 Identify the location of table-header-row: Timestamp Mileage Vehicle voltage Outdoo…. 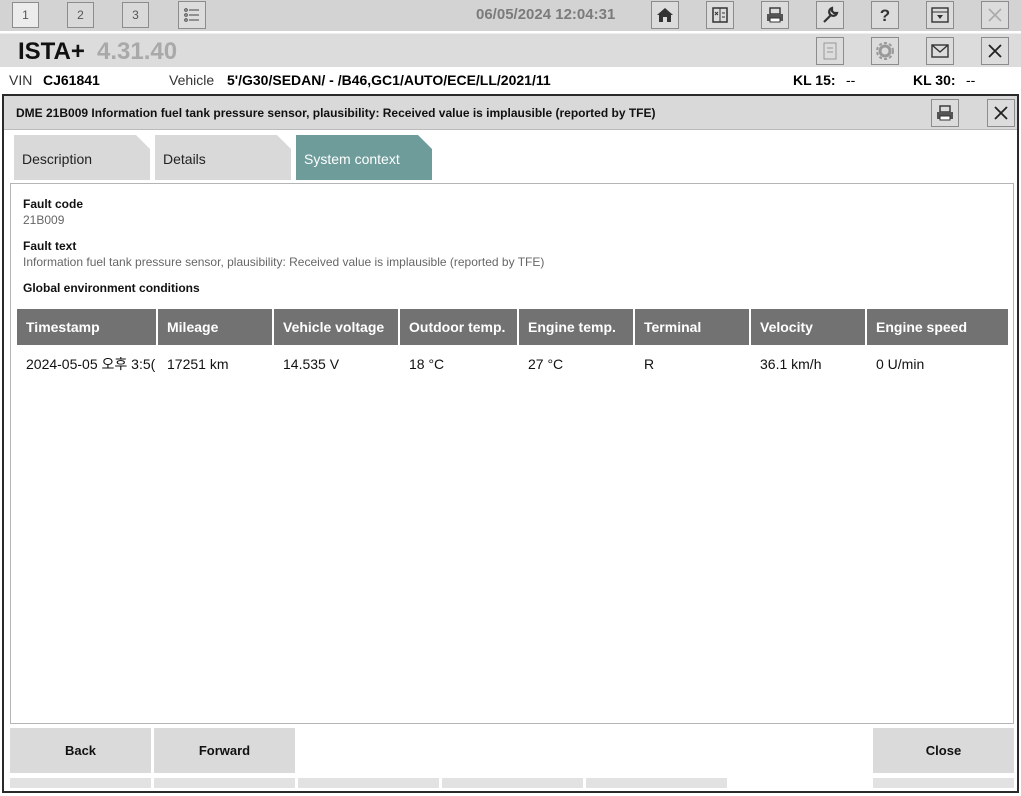
(512, 327).